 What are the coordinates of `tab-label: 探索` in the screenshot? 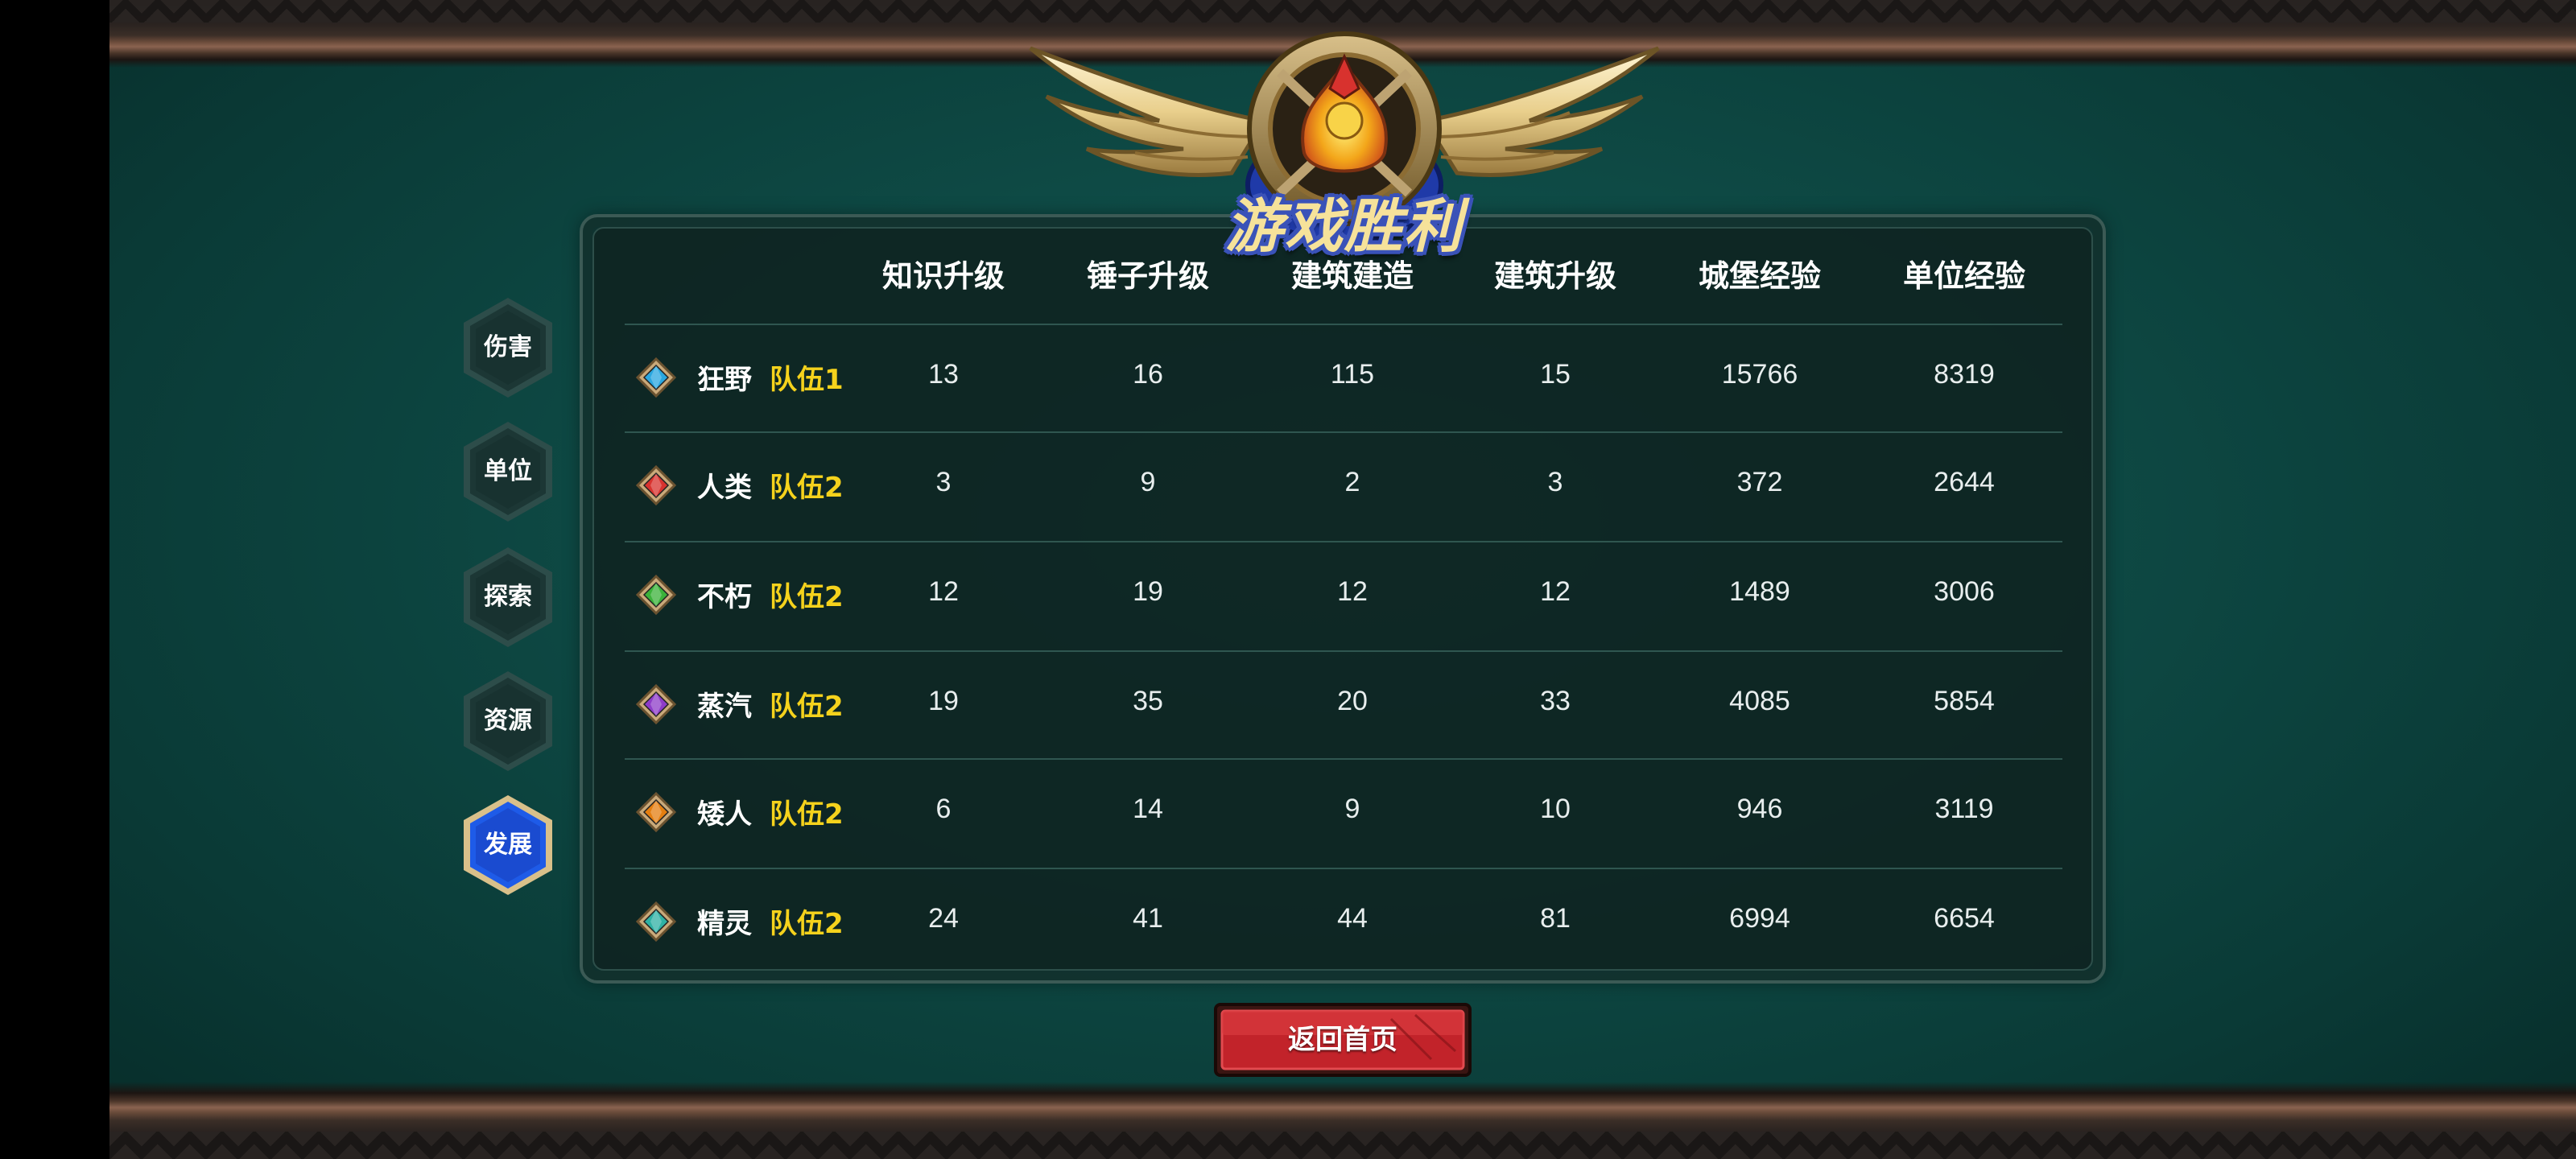 It's located at (508, 597).